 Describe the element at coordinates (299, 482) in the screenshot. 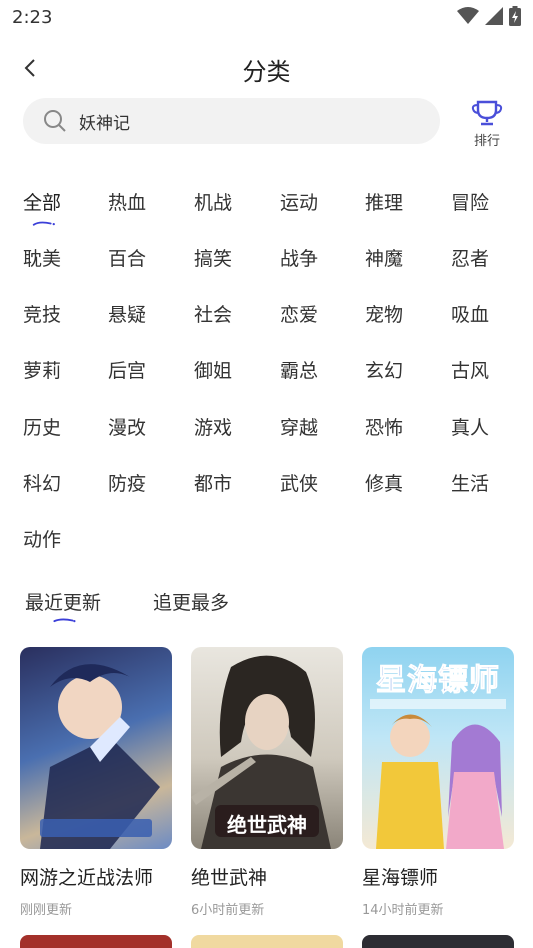

I see `category-item: 武侠` at that location.